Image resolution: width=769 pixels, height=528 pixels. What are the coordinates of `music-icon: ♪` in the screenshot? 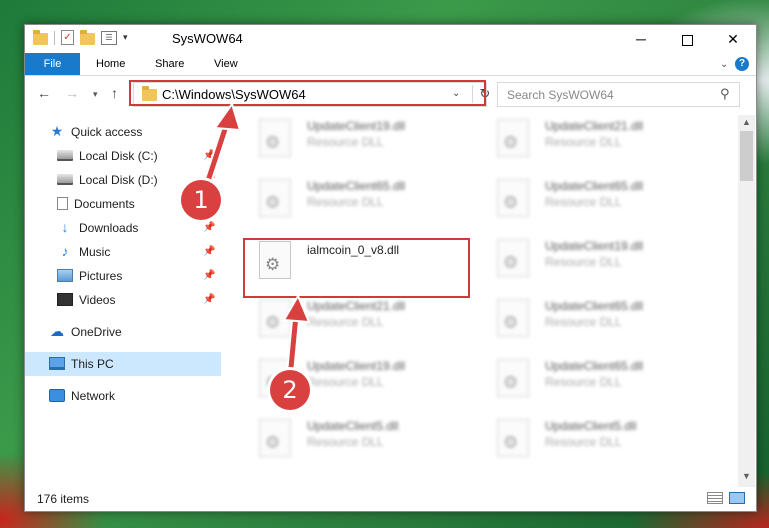 It's located at (65, 251).